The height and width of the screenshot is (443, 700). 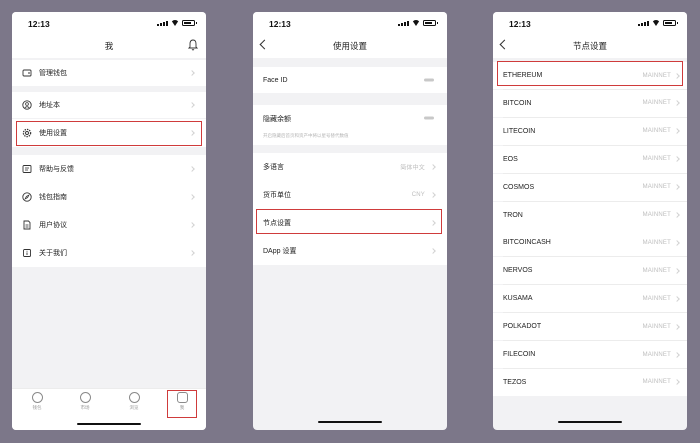 I want to click on menu-group-support: 帮助与反馈 钱包指南 用户协议 关于我们, so click(x=109, y=211).